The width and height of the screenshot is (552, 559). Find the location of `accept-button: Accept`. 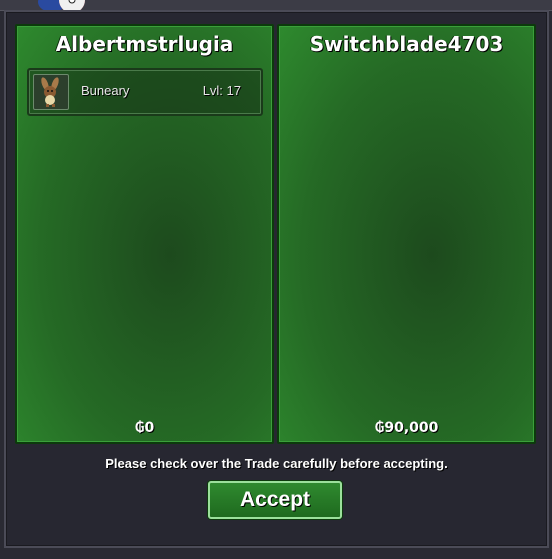

accept-button: Accept is located at coordinates (275, 500).